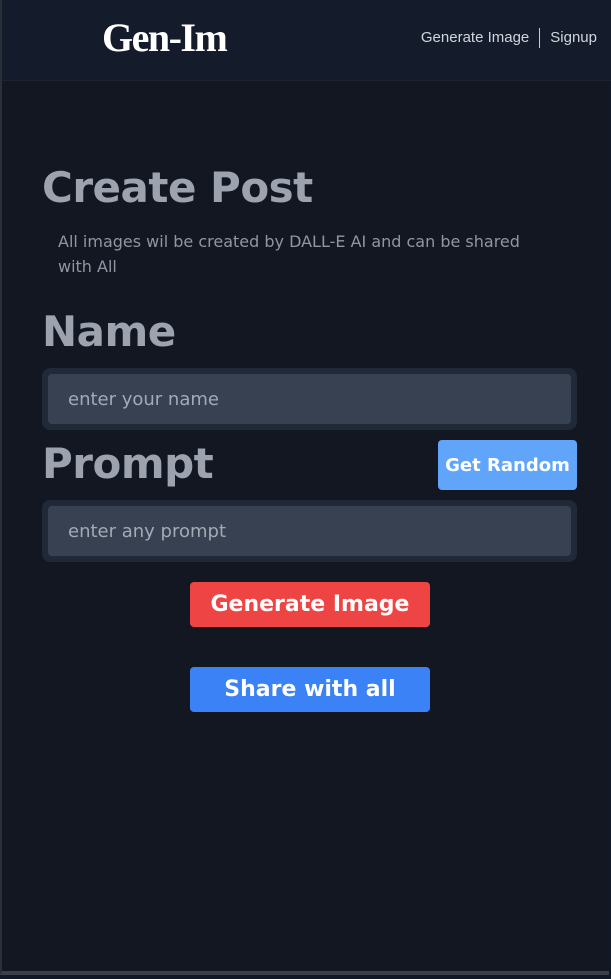 This screenshot has height=979, width=611. Describe the element at coordinates (540, 38) in the screenshot. I see `nav-divider` at that location.